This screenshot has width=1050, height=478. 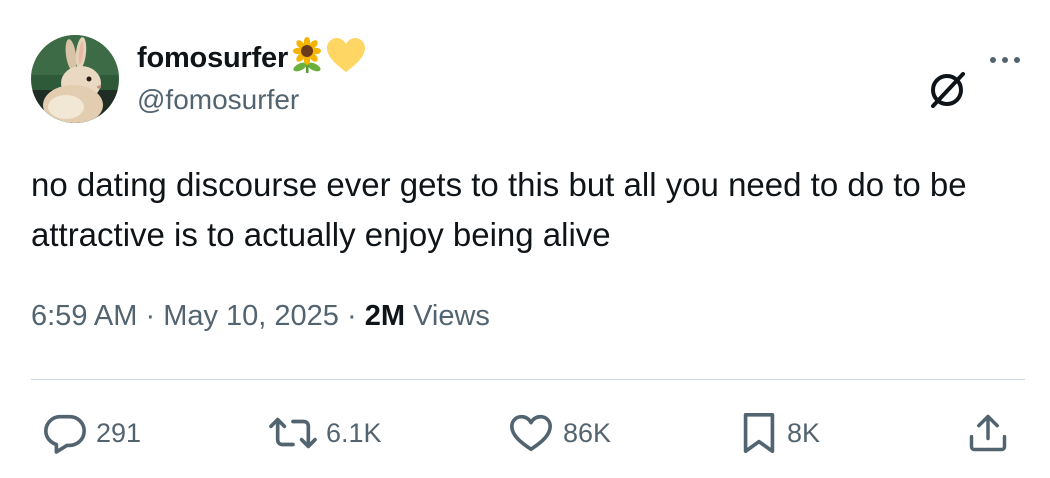 What do you see at coordinates (587, 432) in the screenshot?
I see `like-count: 86K` at bounding box center [587, 432].